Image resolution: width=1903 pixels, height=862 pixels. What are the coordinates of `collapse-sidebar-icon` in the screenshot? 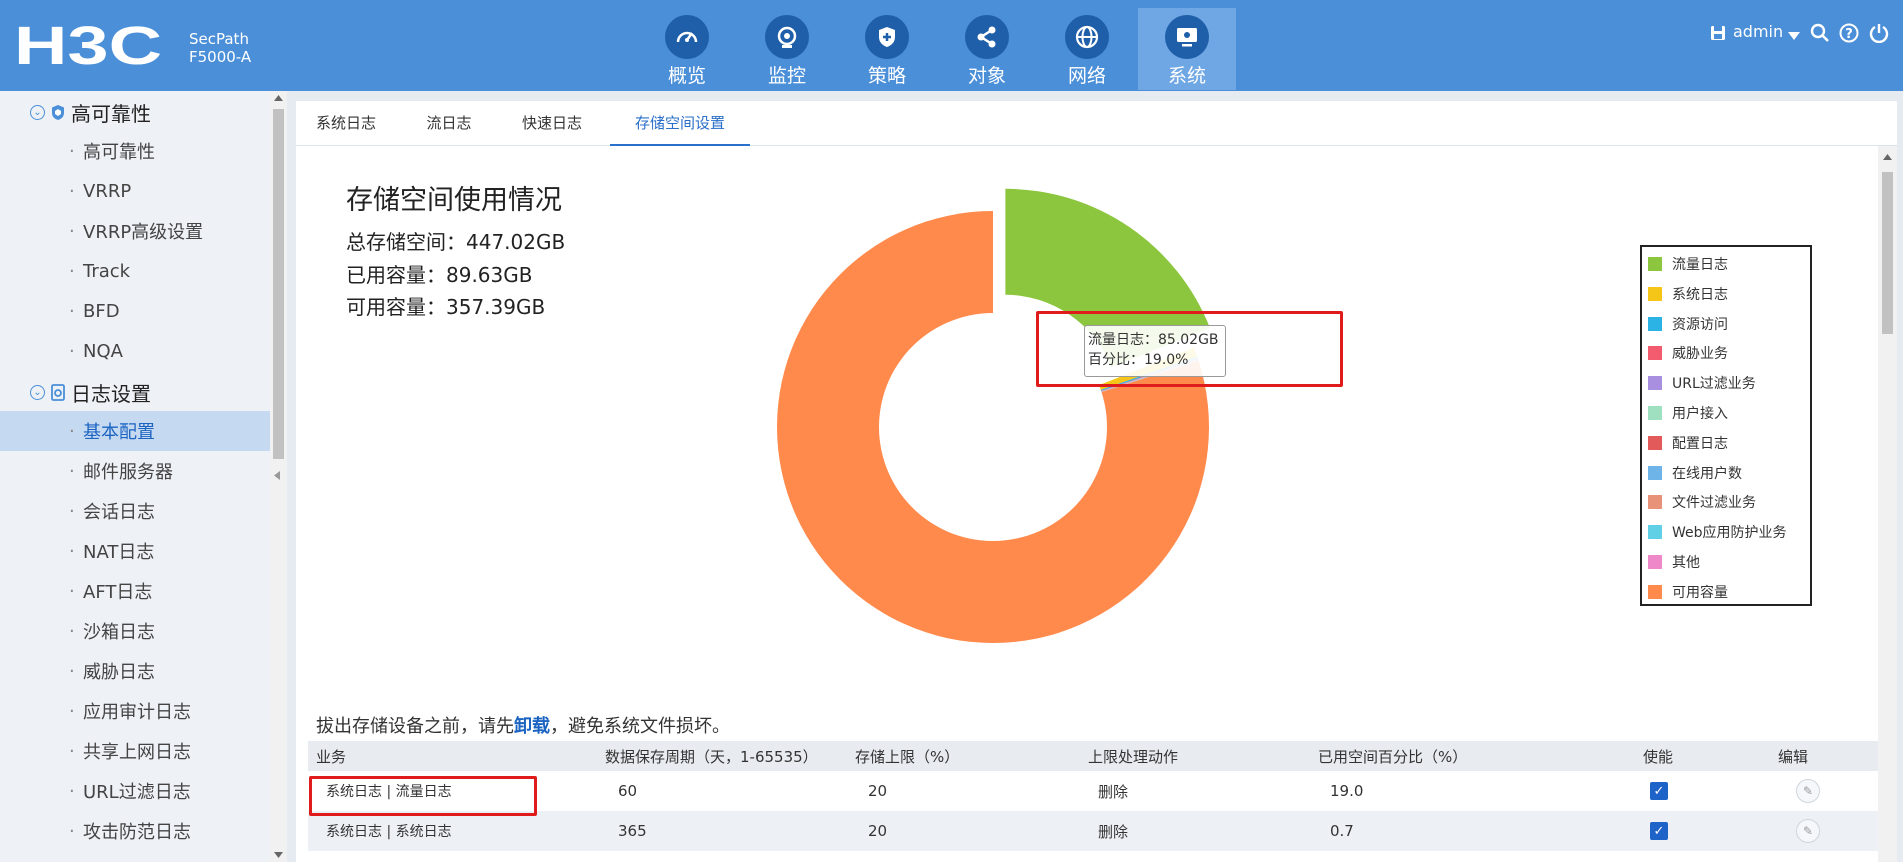 It's located at (277, 475).